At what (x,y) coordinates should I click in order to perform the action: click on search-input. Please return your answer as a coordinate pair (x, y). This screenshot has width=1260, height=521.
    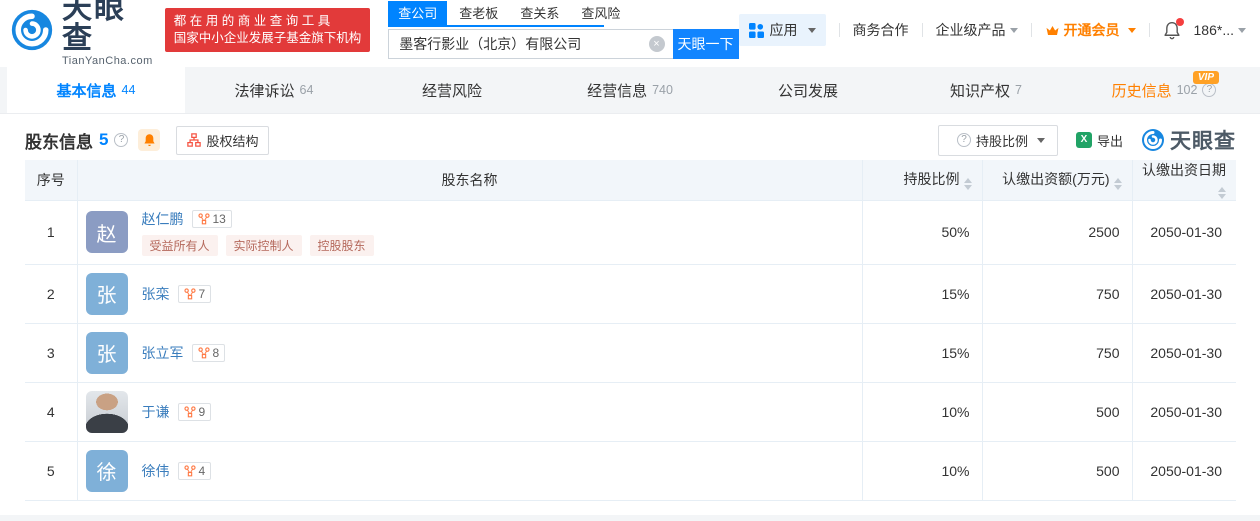
    Looking at the image, I should click on (530, 44).